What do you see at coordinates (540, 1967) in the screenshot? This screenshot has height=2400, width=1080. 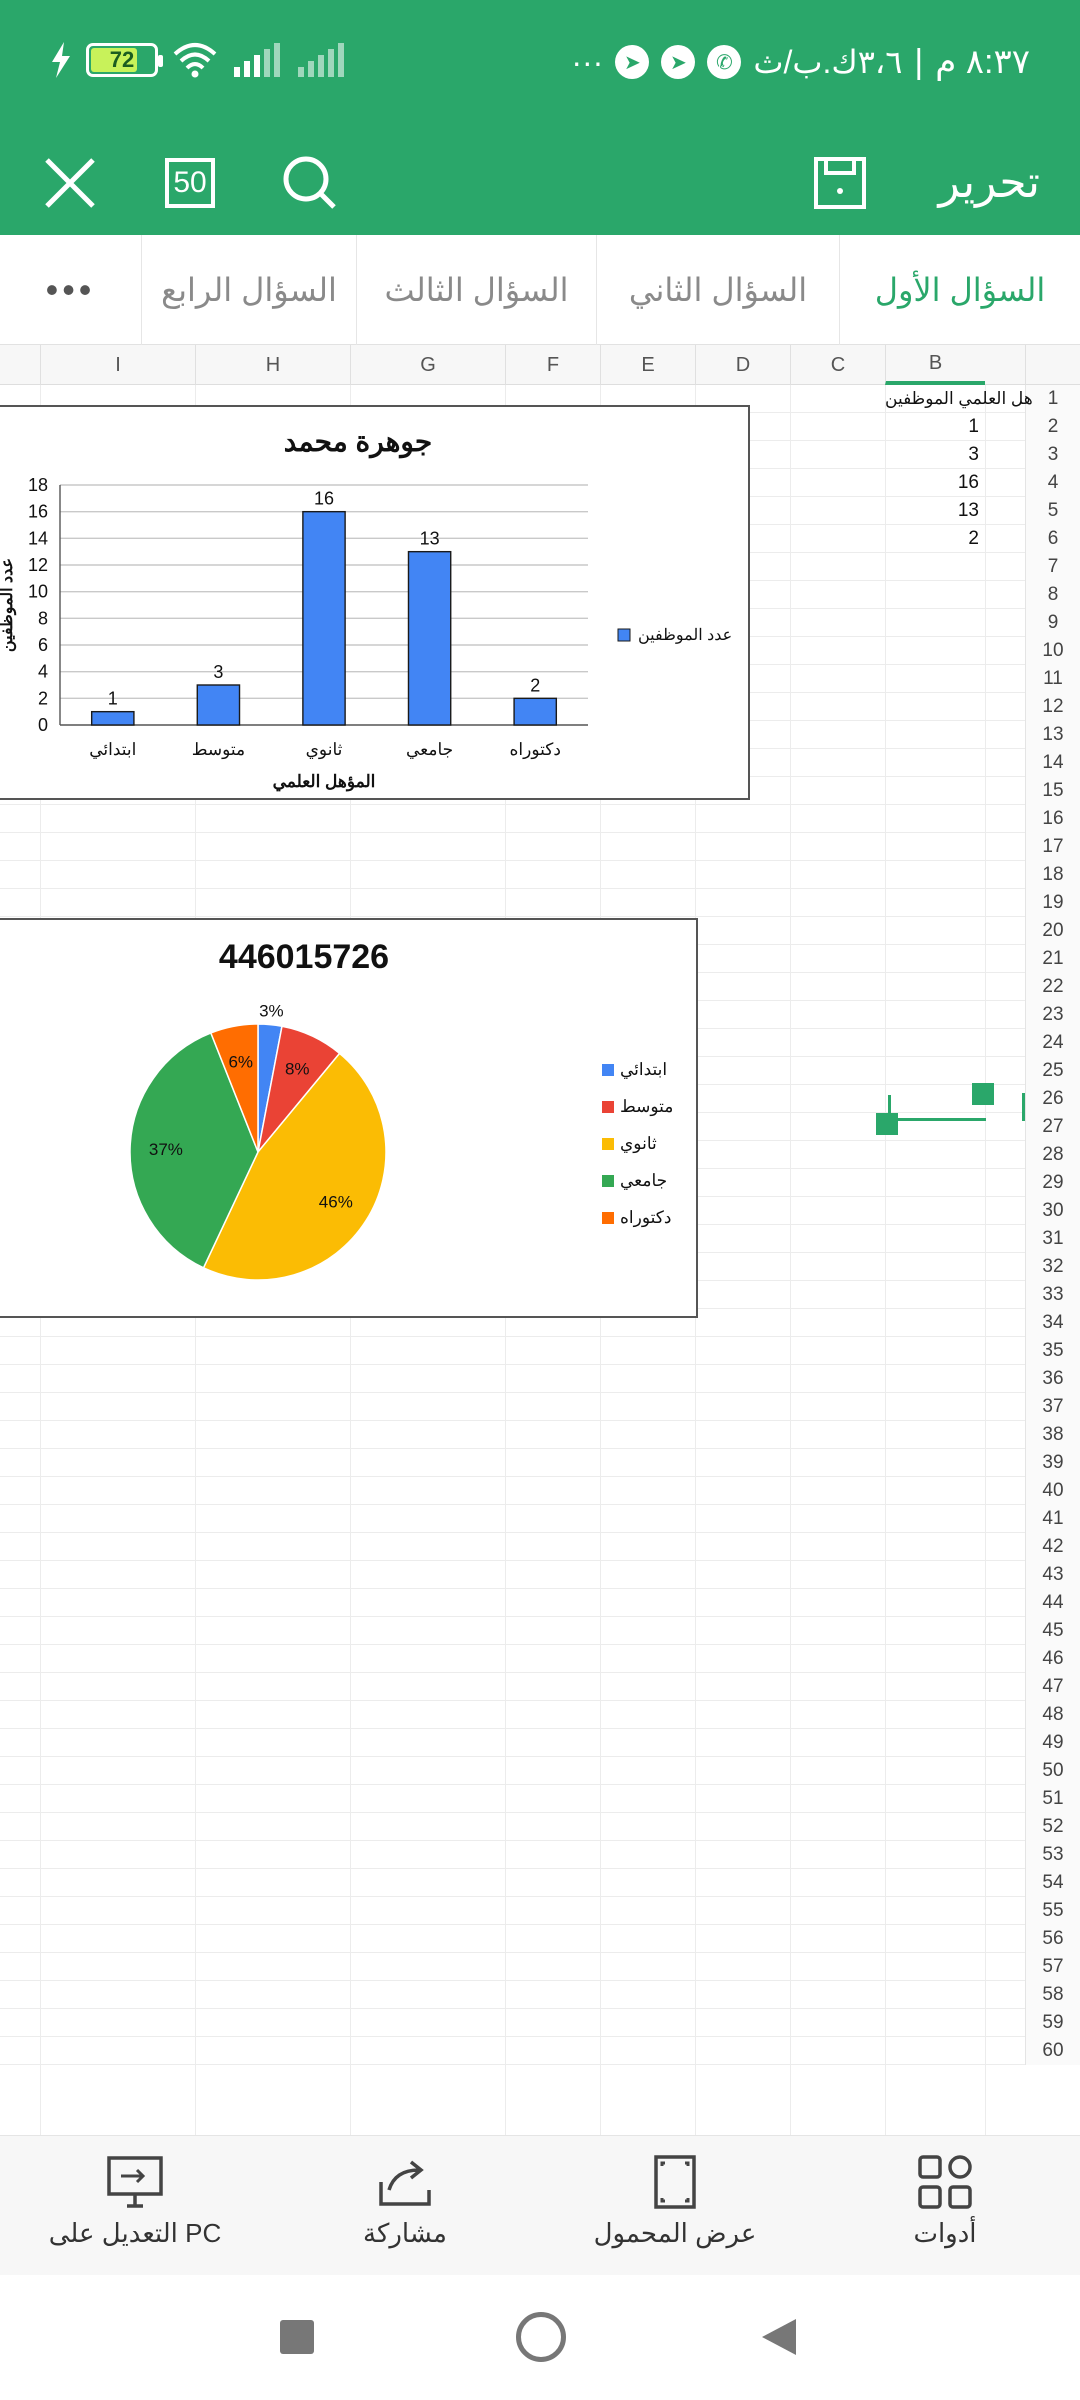 I see `grid-row: 57` at bounding box center [540, 1967].